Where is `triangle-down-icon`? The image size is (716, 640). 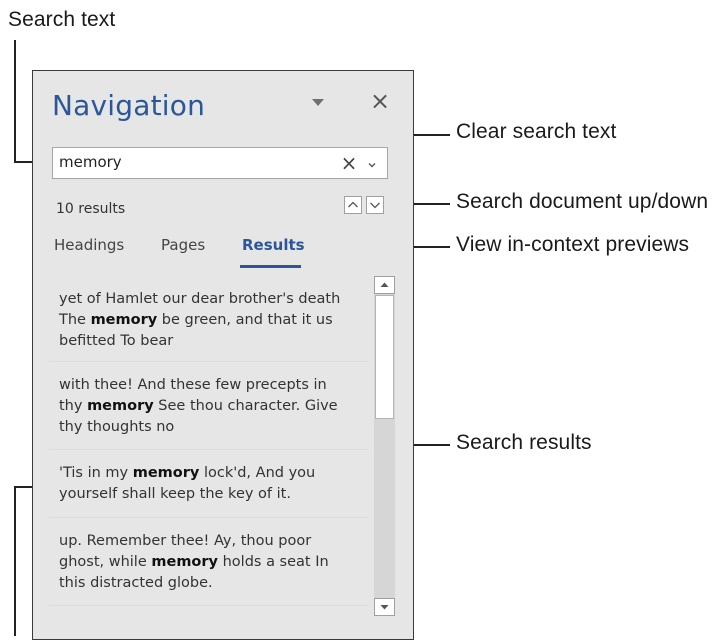
triangle-down-icon is located at coordinates (384, 607).